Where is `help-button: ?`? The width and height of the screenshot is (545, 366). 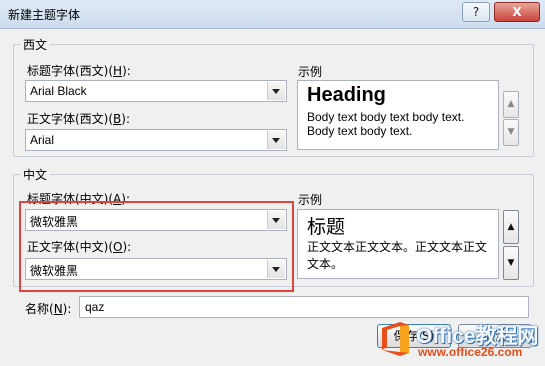 help-button: ? is located at coordinates (476, 12).